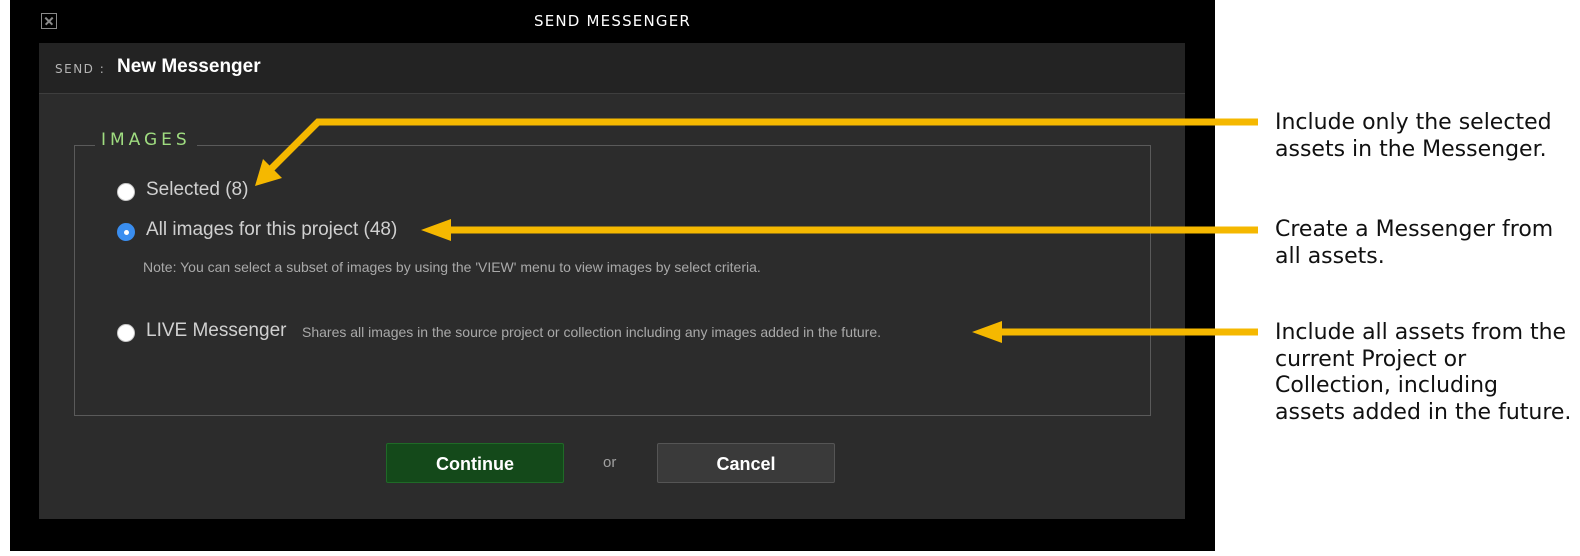 The height and width of the screenshot is (556, 1580). Describe the element at coordinates (126, 232) in the screenshot. I see `radio-all-images` at that location.